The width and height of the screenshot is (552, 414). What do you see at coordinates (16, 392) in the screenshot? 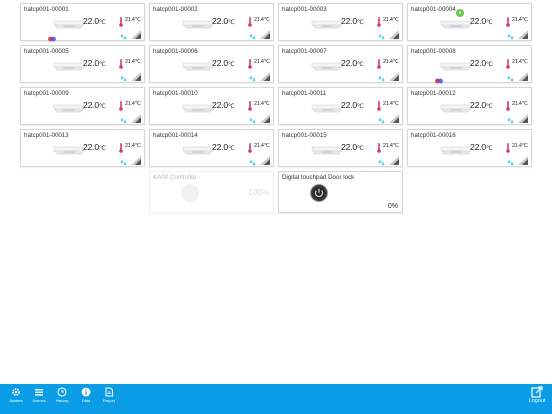
I see `gear-icon` at bounding box center [16, 392].